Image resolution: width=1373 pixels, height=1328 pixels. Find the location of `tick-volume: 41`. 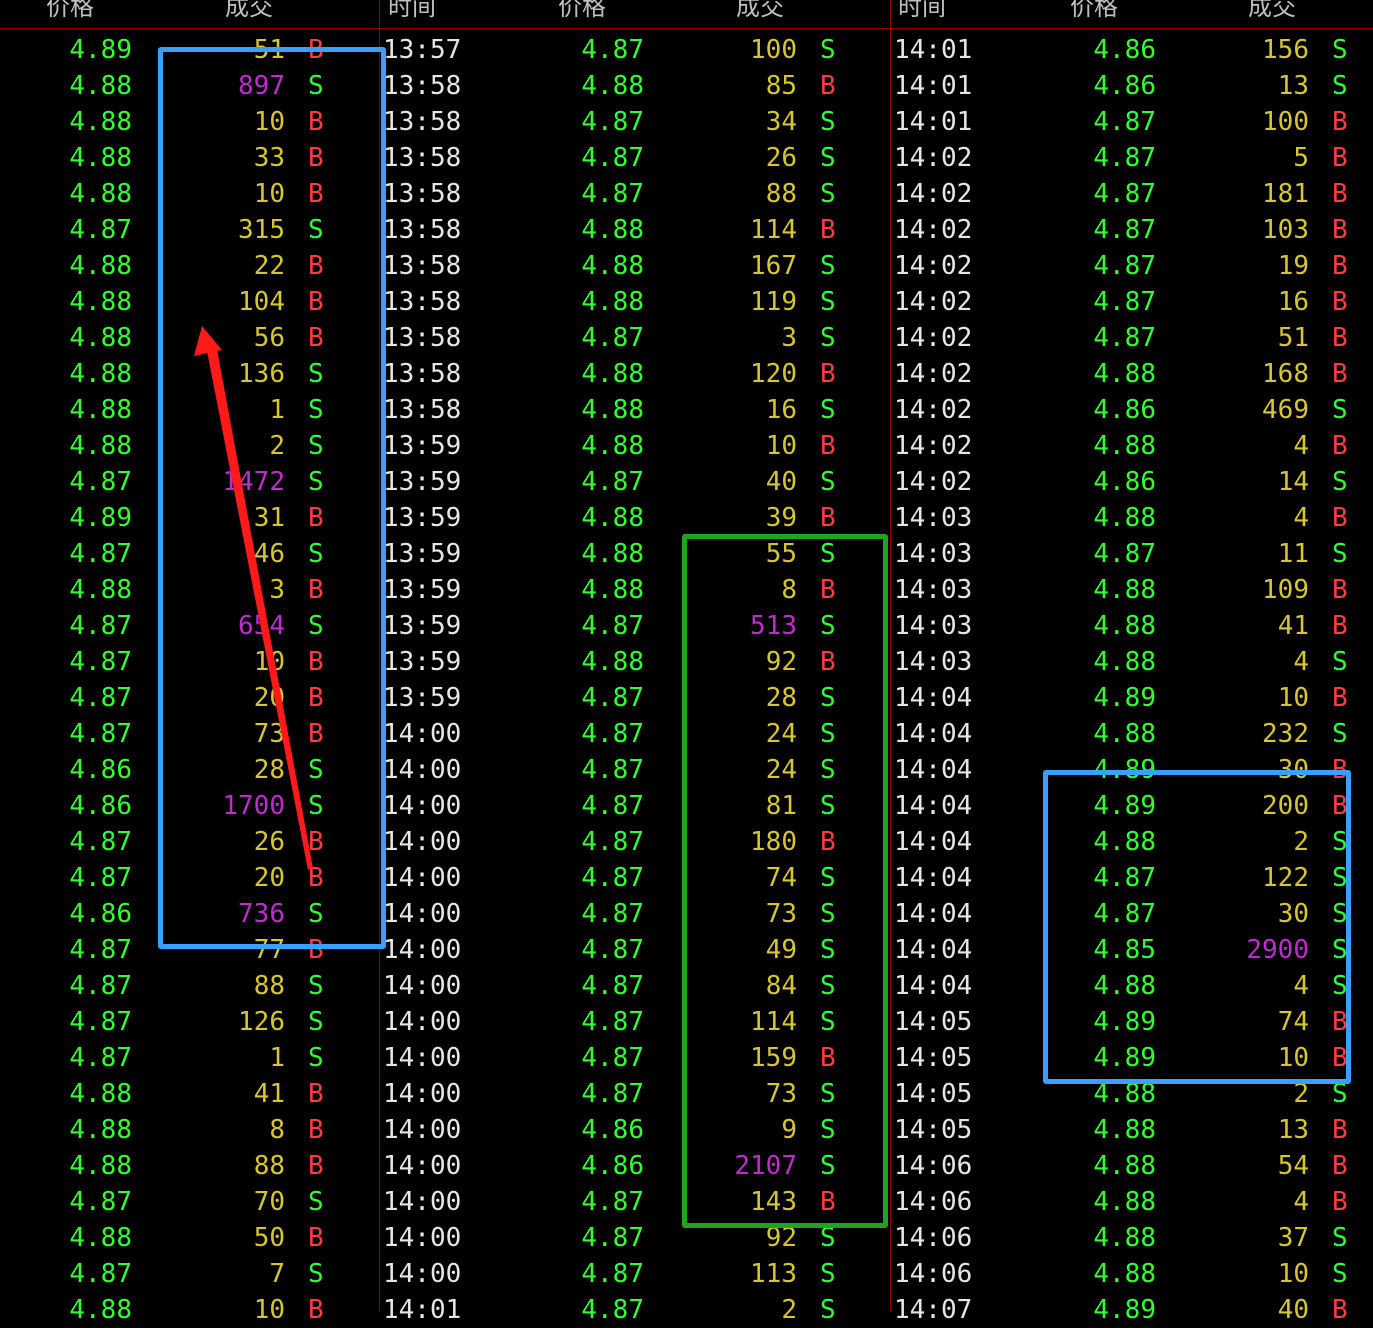

tick-volume: 41 is located at coordinates (1293, 626).